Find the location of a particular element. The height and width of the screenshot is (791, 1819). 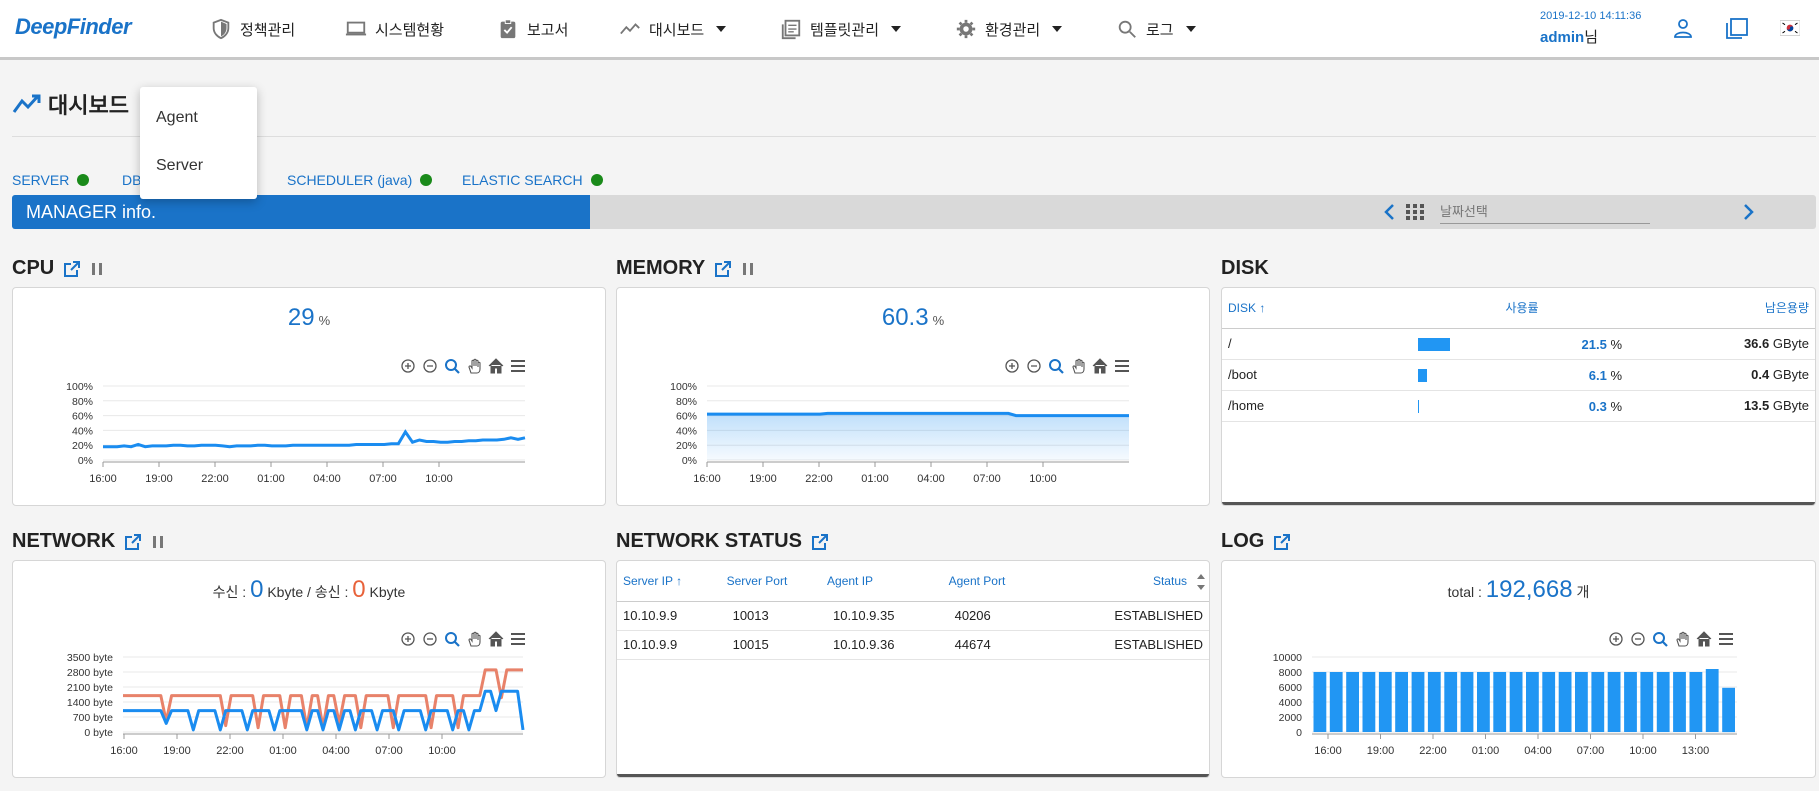

ns-col-agent-ip: Agent IP is located at coordinates (888, 581).